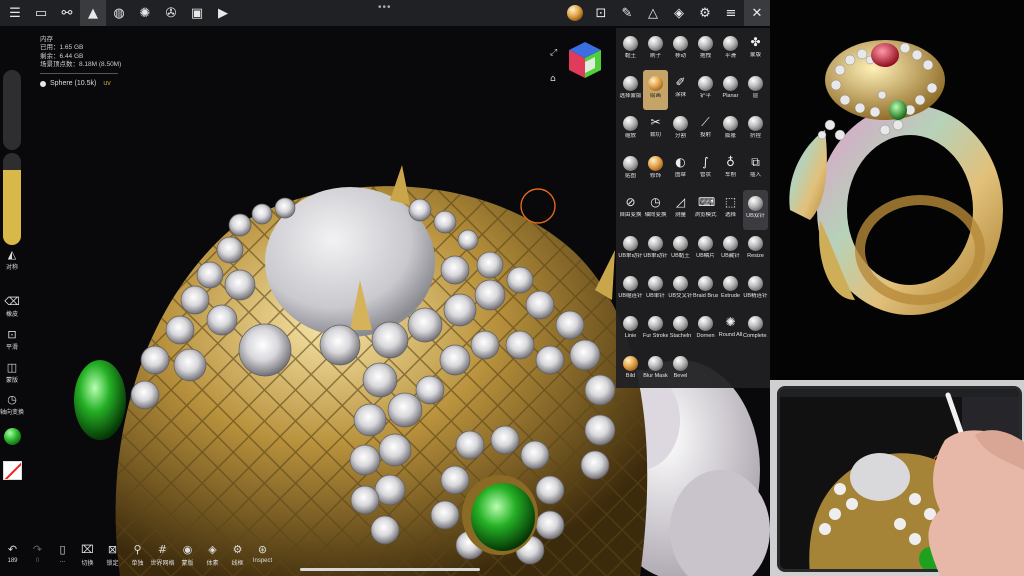 This screenshot has width=1024, height=576. I want to click on home-icon: ⌂, so click(553, 79).